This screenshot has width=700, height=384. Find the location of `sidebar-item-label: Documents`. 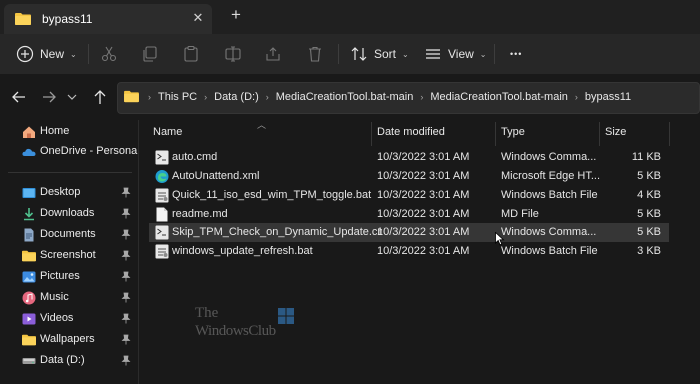

sidebar-item-label: Documents is located at coordinates (68, 234).